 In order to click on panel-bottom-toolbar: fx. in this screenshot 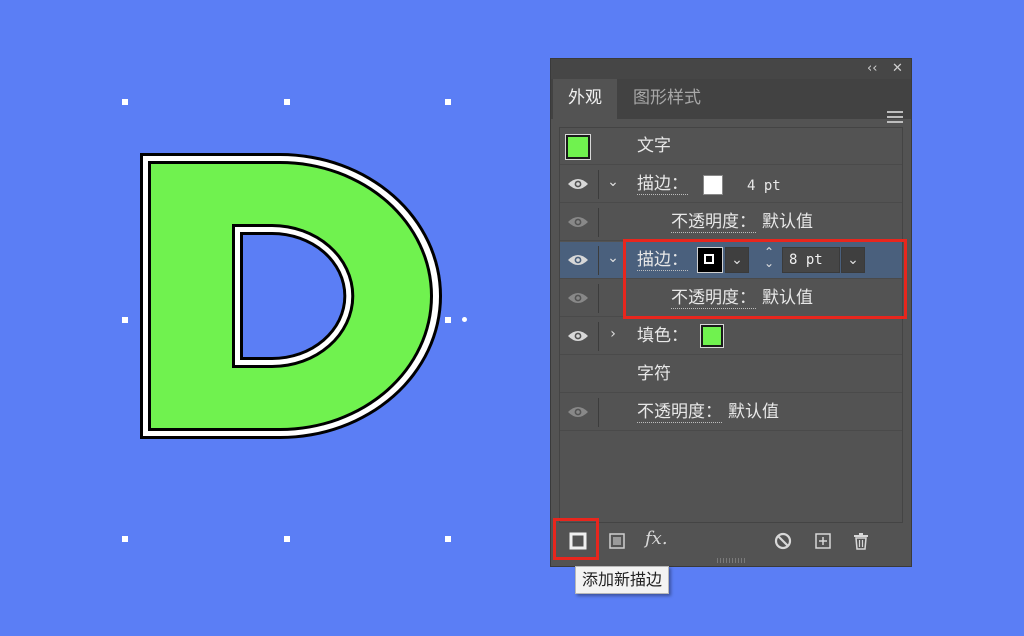, I will do `click(731, 540)`.